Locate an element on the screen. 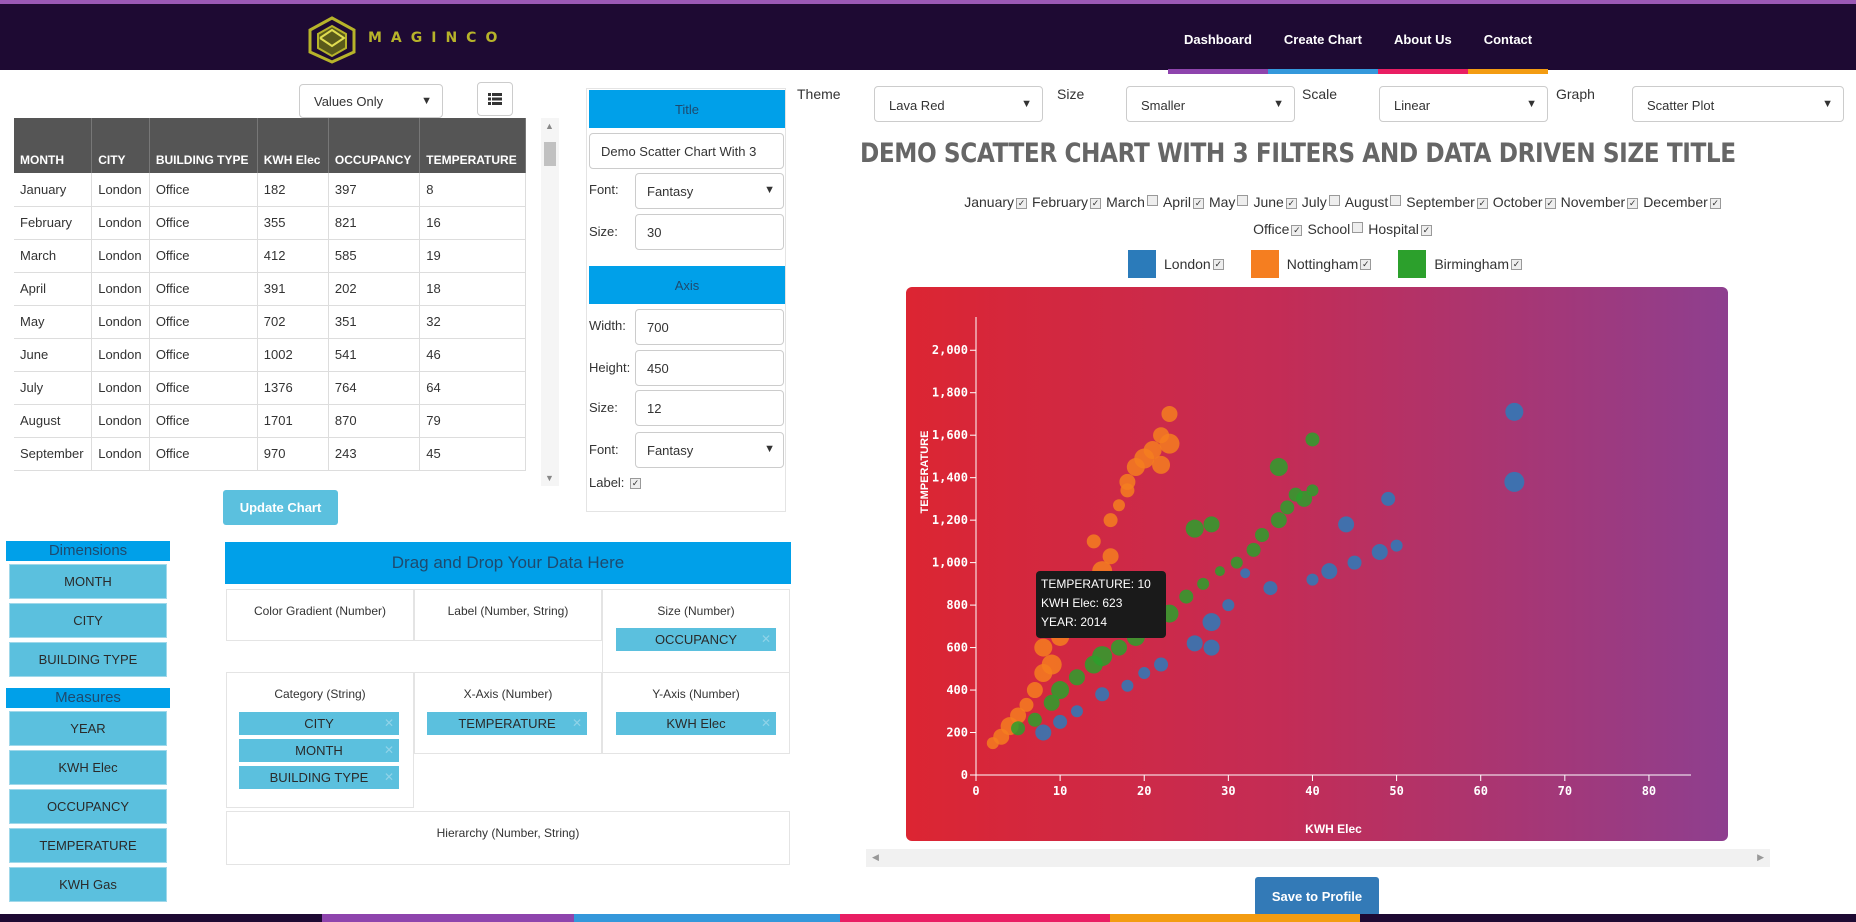 The height and width of the screenshot is (922, 1856). table-row: June London Office 1002 541 46 is located at coordinates (270, 355).